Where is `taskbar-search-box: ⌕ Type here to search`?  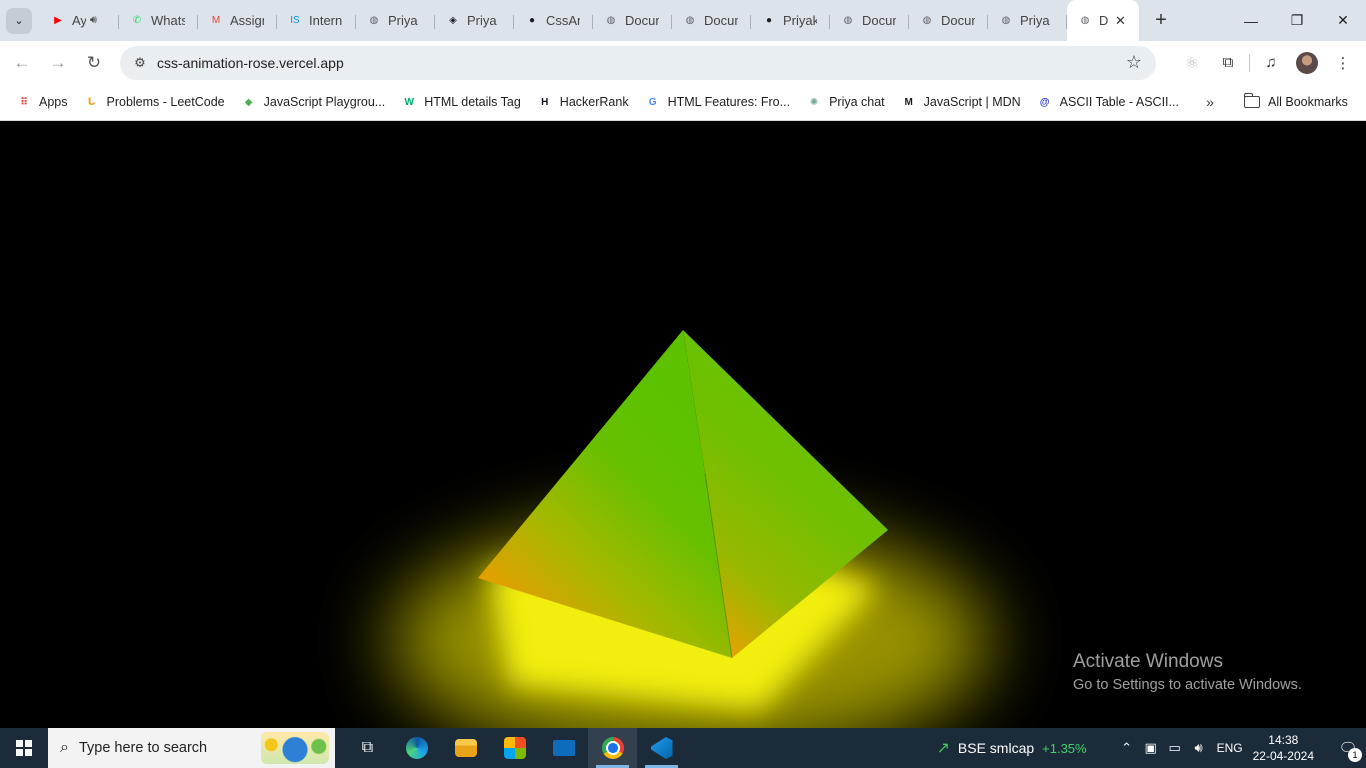
taskbar-search-box: ⌕ Type here to search is located at coordinates (191, 748).